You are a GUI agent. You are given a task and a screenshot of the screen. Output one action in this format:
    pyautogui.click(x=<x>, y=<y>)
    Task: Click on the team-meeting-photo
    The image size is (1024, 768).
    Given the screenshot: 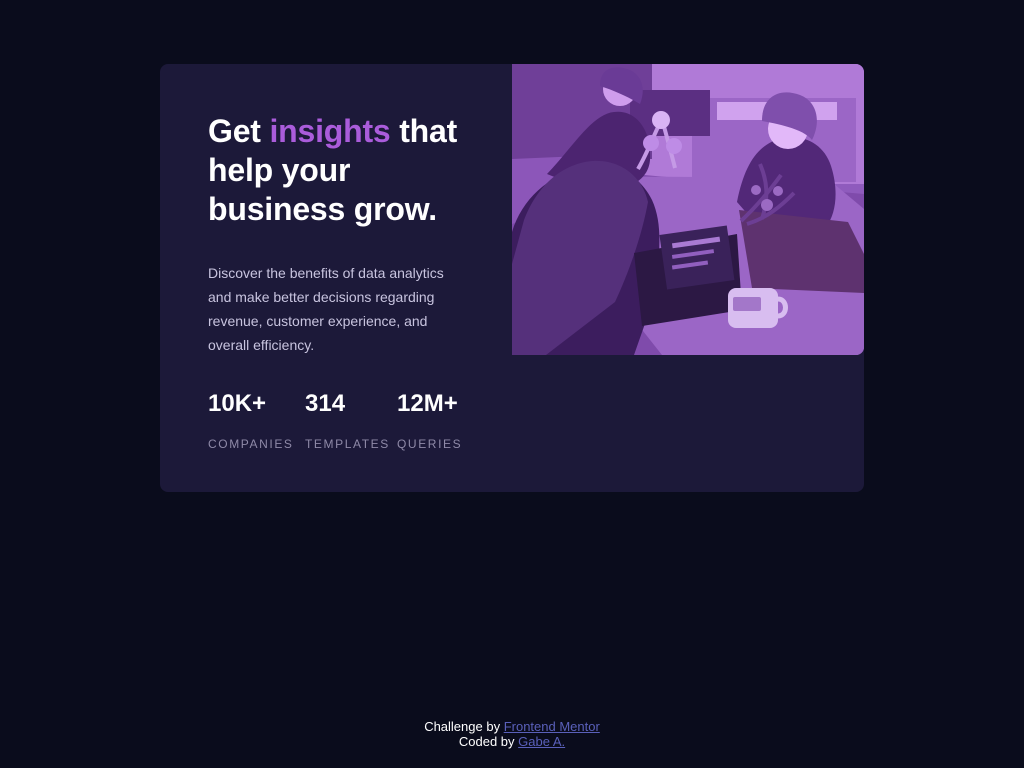 What is the action you would take?
    pyautogui.click(x=688, y=209)
    